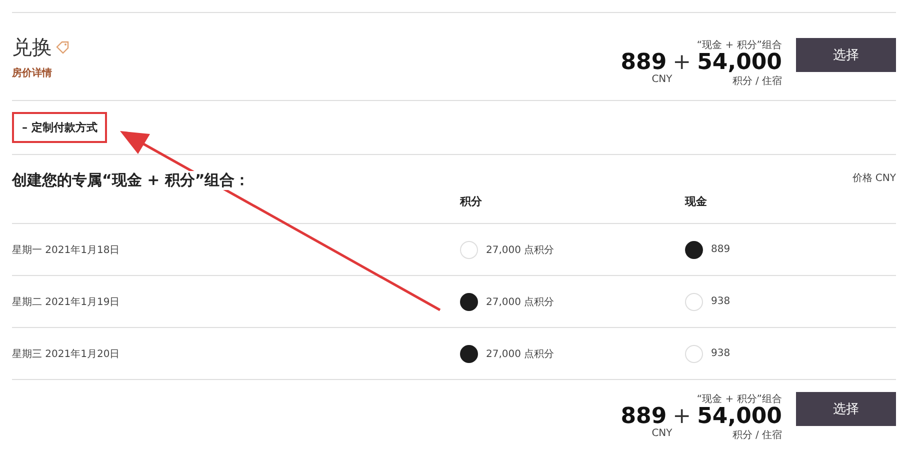  What do you see at coordinates (471, 202) in the screenshot?
I see `column-header: 积分` at bounding box center [471, 202].